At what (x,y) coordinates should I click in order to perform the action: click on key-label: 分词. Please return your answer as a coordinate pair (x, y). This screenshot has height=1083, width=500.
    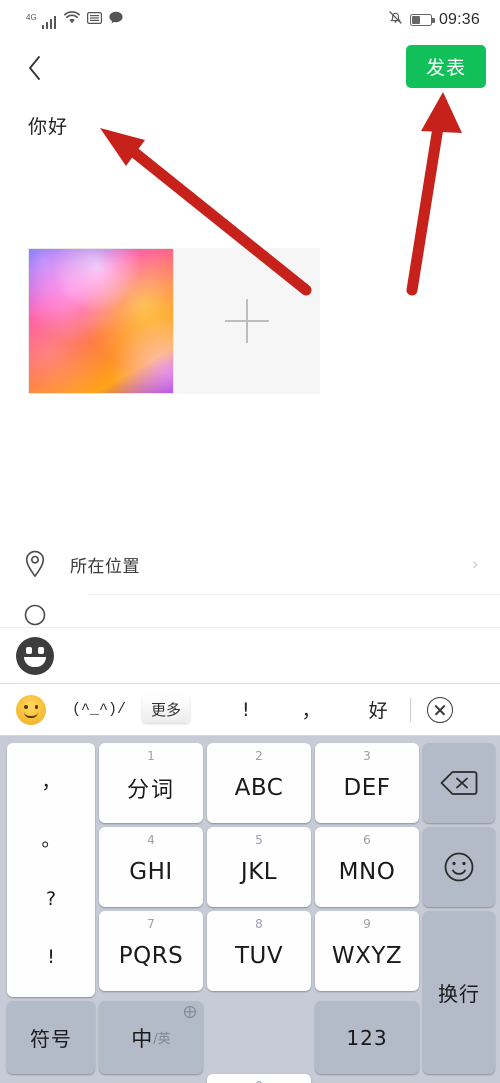
    Looking at the image, I should click on (150, 790).